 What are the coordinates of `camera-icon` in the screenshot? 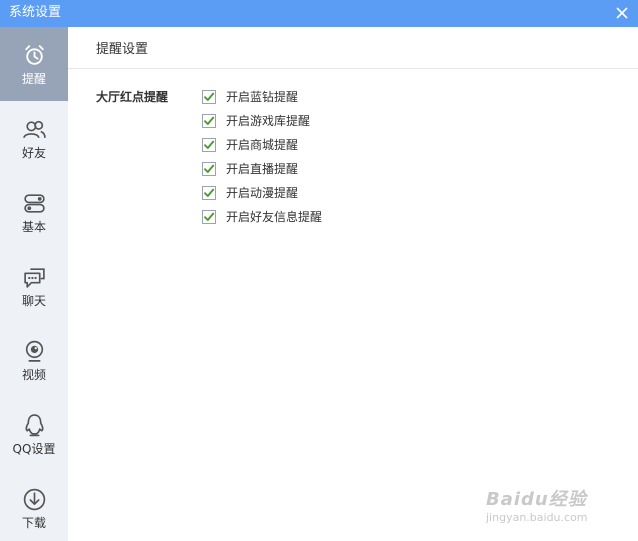 It's located at (34, 351).